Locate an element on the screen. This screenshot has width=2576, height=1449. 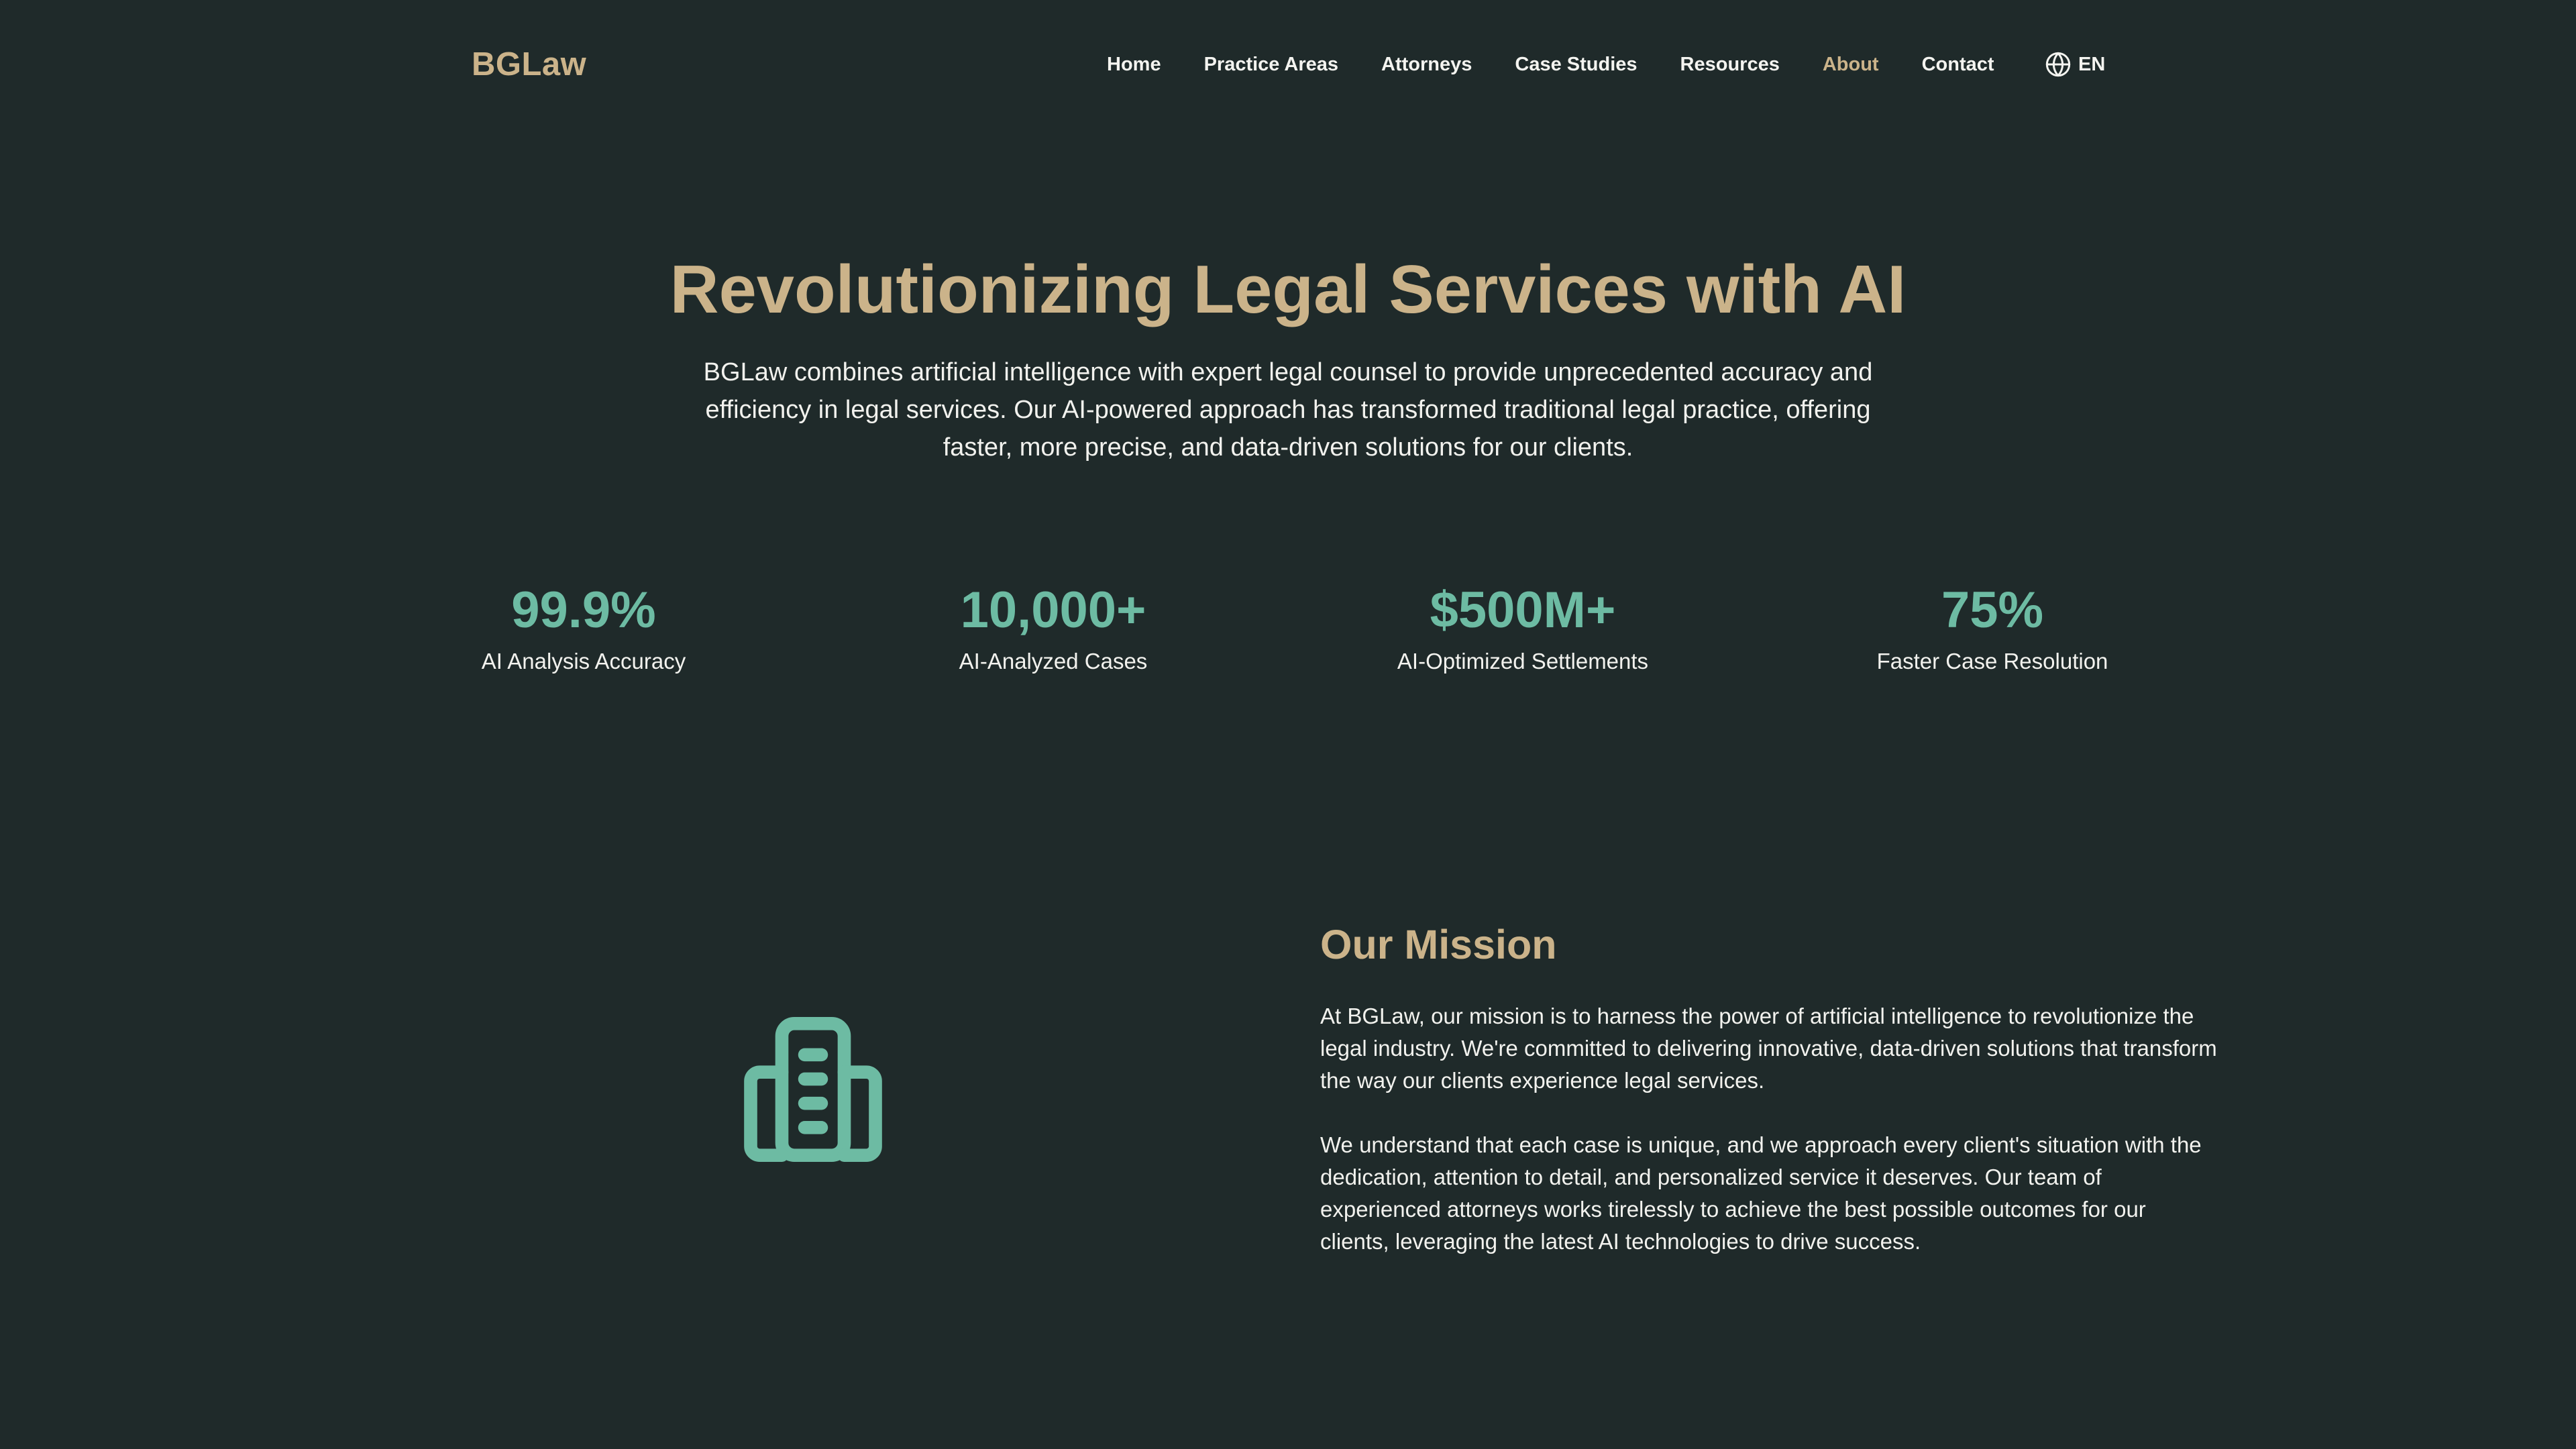
nav-item-home: Home is located at coordinates (1134, 64).